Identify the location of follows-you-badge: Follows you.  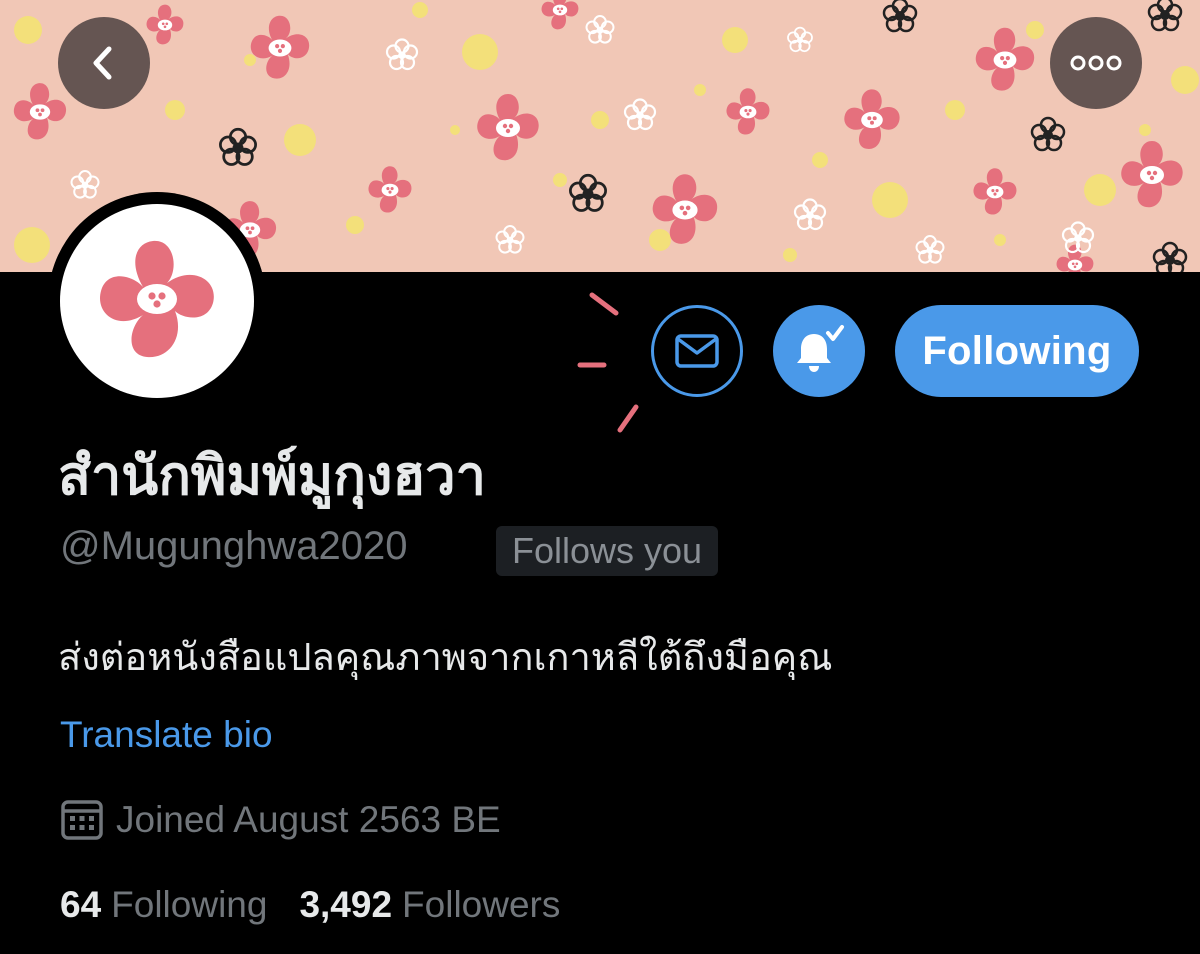
(607, 551).